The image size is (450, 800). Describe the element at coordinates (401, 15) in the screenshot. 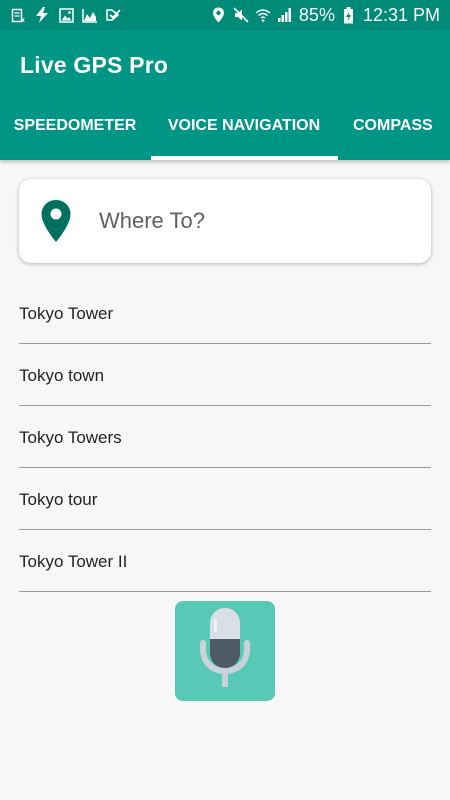

I see `clock: 12:31 PM` at that location.